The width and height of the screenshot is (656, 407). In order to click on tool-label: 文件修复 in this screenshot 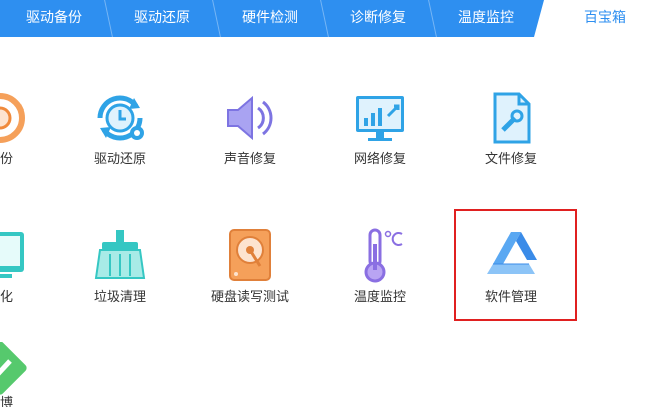, I will do `click(510, 159)`.